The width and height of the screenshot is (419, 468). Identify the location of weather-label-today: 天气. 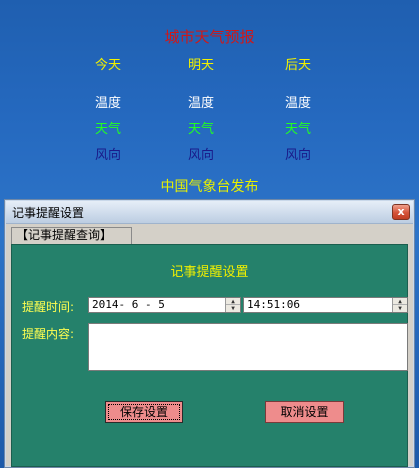
(107, 129).